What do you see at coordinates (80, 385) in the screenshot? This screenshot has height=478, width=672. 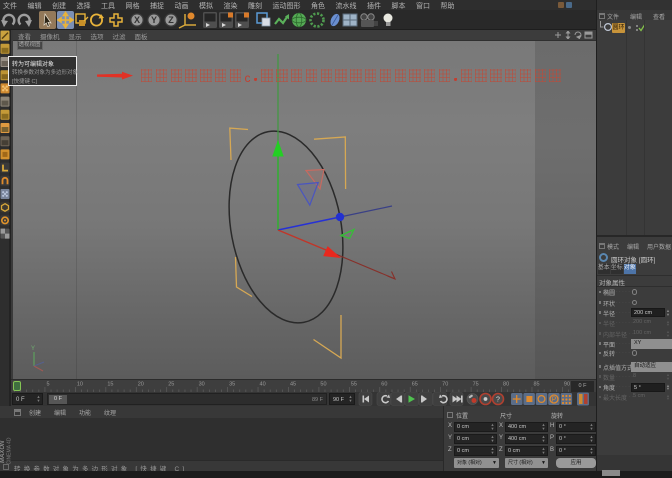 I see `svg-text: 10` at bounding box center [80, 385].